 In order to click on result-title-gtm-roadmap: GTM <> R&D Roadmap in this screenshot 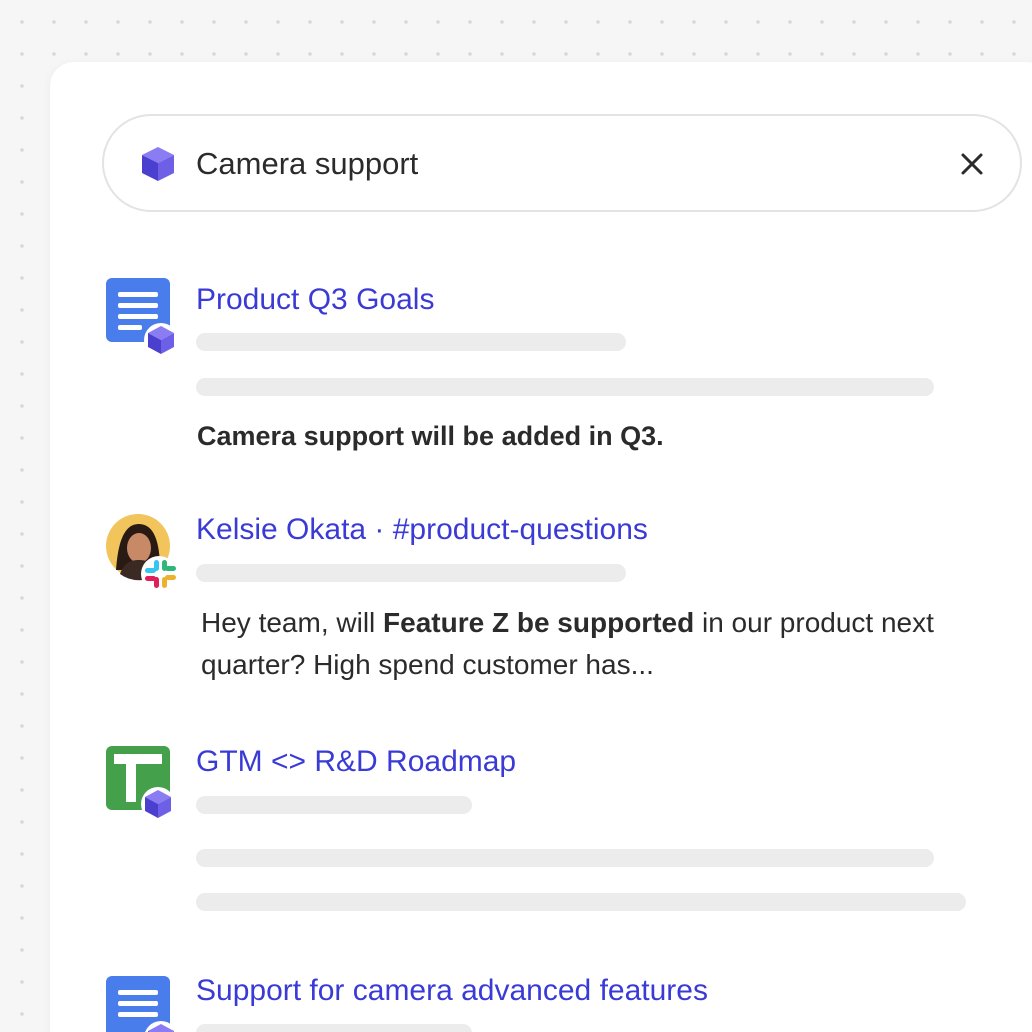, I will do `click(356, 762)`.